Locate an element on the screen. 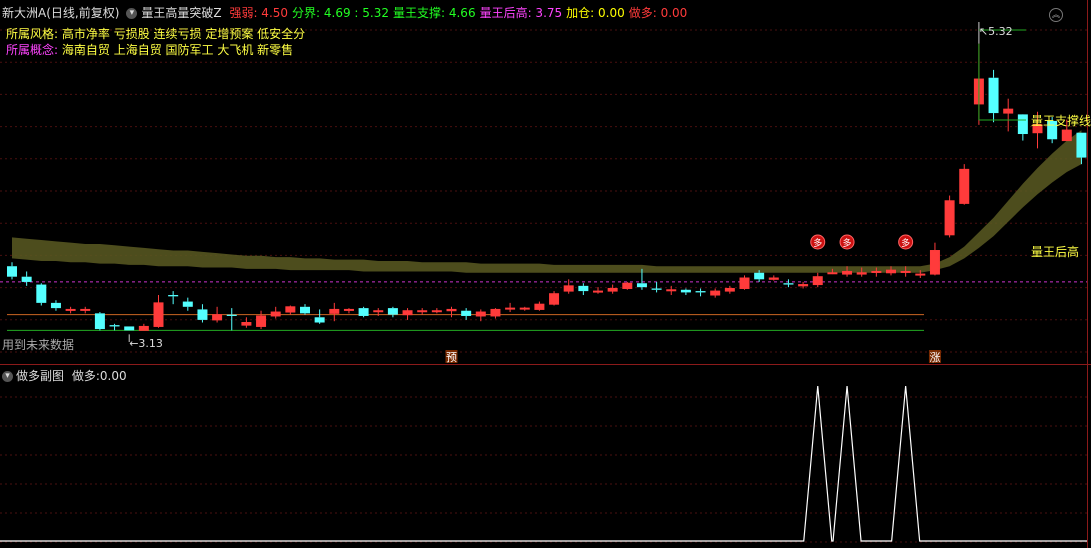 The height and width of the screenshot is (548, 1091). concept-value: 海南自贸 上海自贸 国防军工 大飞机 新零售 is located at coordinates (177, 50).